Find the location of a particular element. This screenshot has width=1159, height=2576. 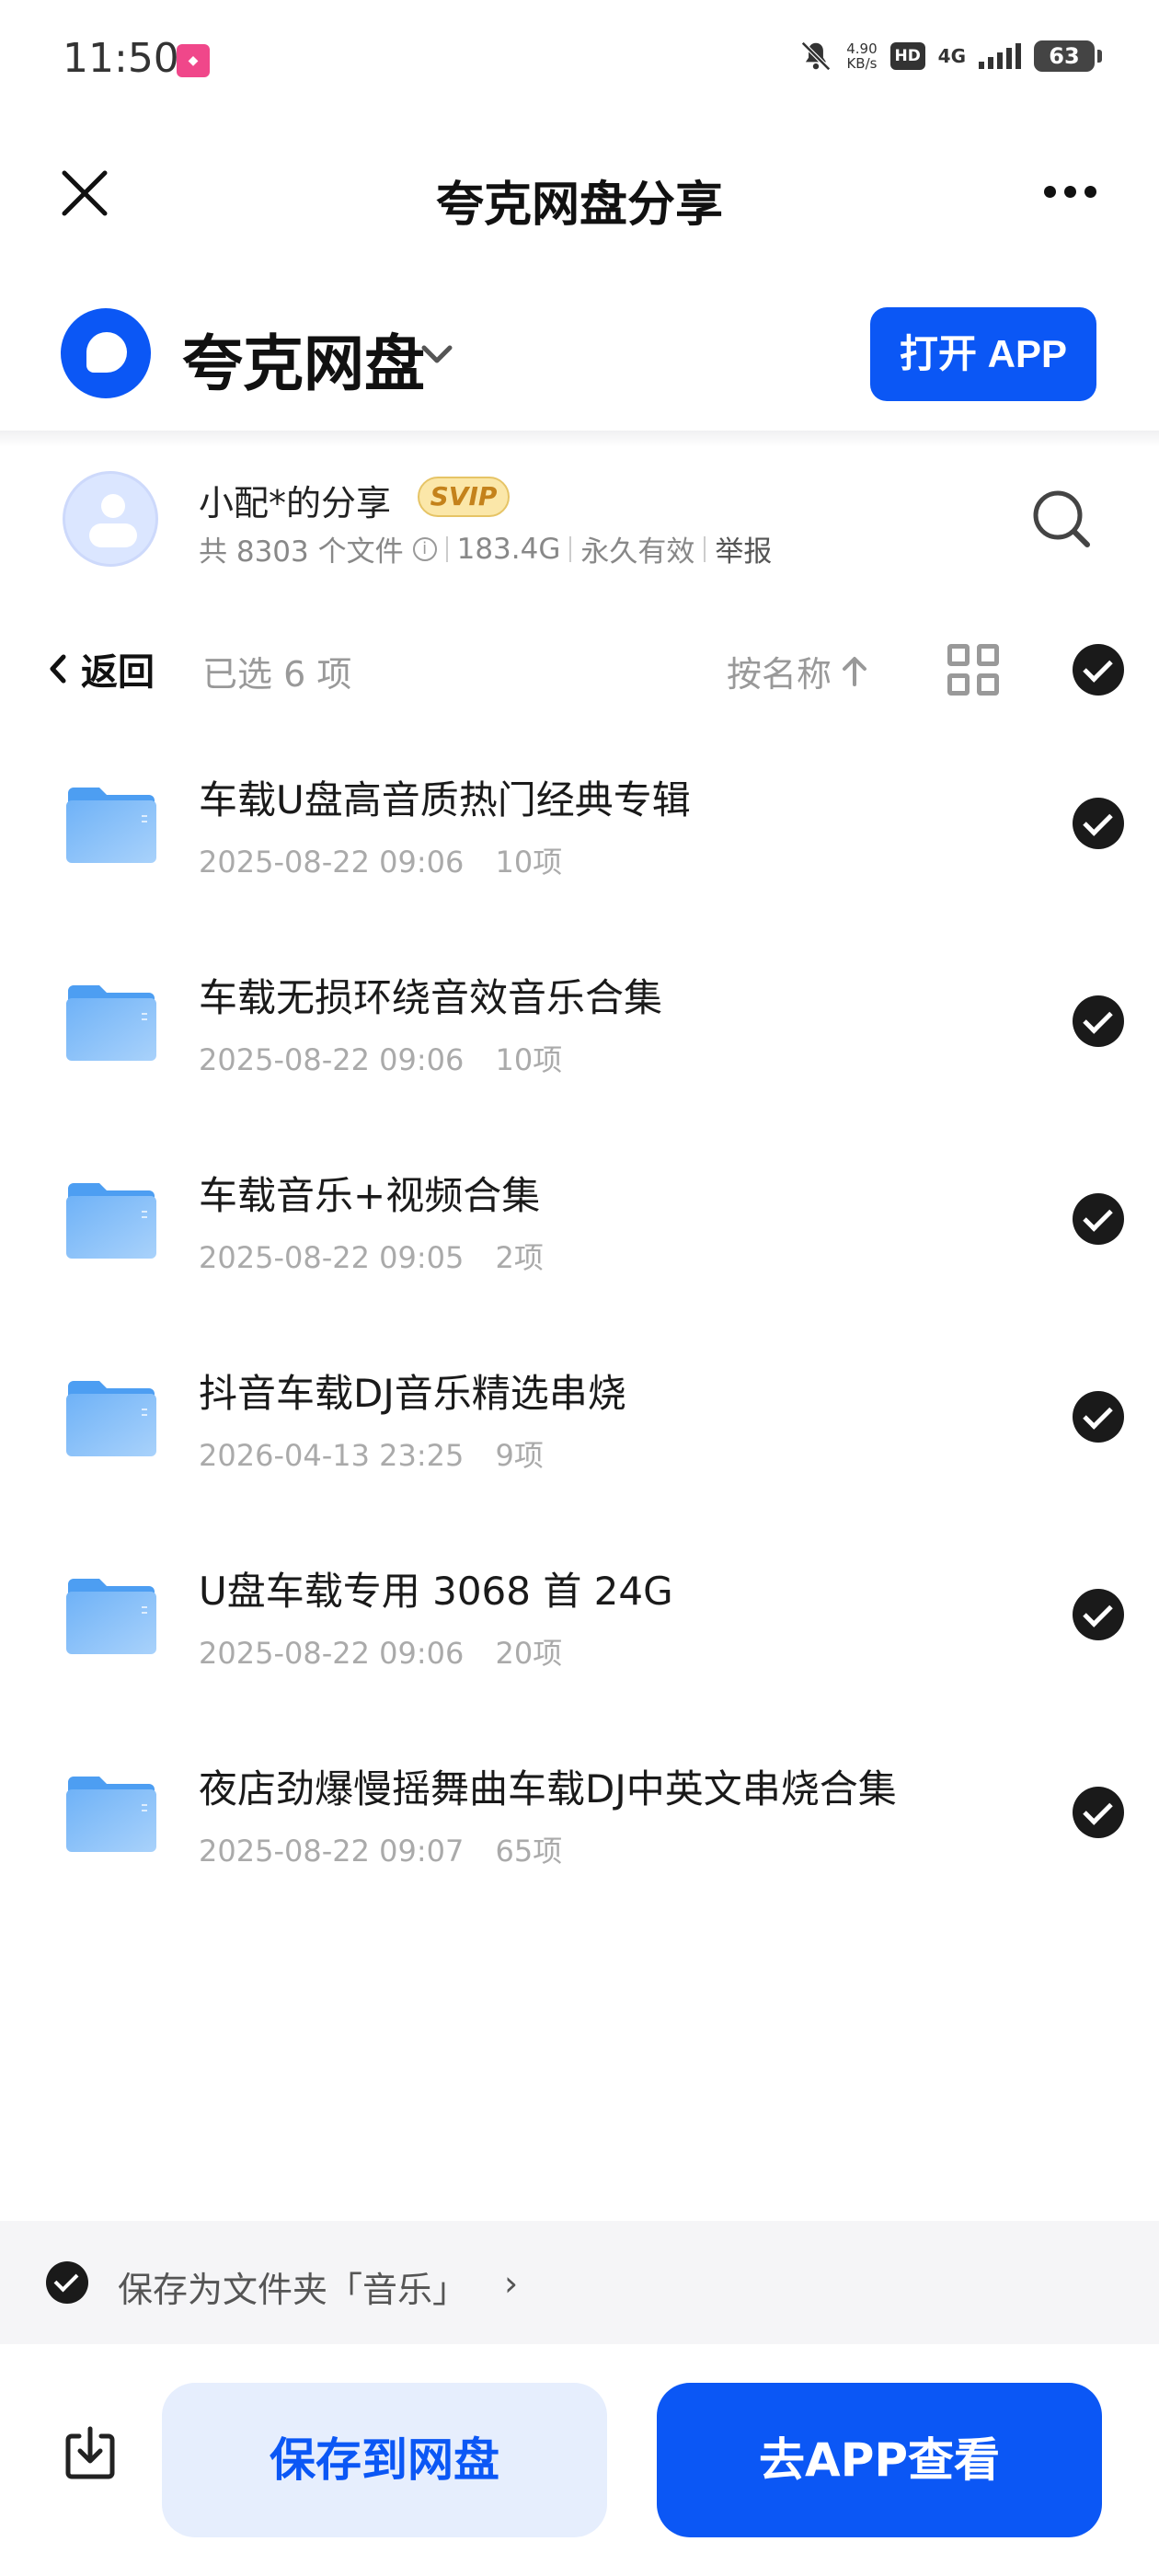

net-speed: 4.90 KB/s is located at coordinates (861, 56).